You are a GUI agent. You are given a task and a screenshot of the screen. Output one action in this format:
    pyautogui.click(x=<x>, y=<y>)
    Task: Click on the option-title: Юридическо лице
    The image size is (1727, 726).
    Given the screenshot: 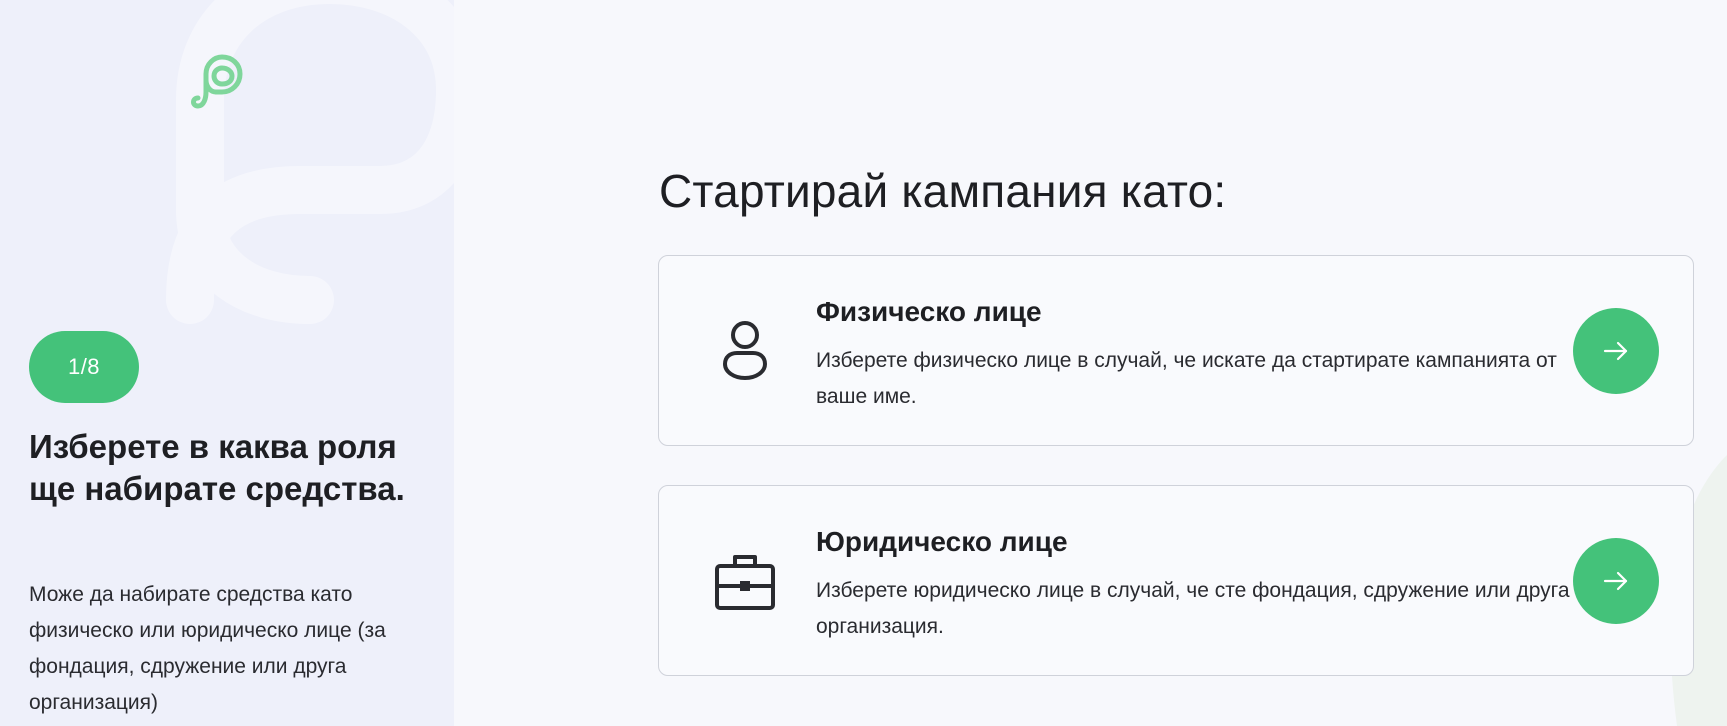 What is the action you would take?
    pyautogui.click(x=942, y=541)
    